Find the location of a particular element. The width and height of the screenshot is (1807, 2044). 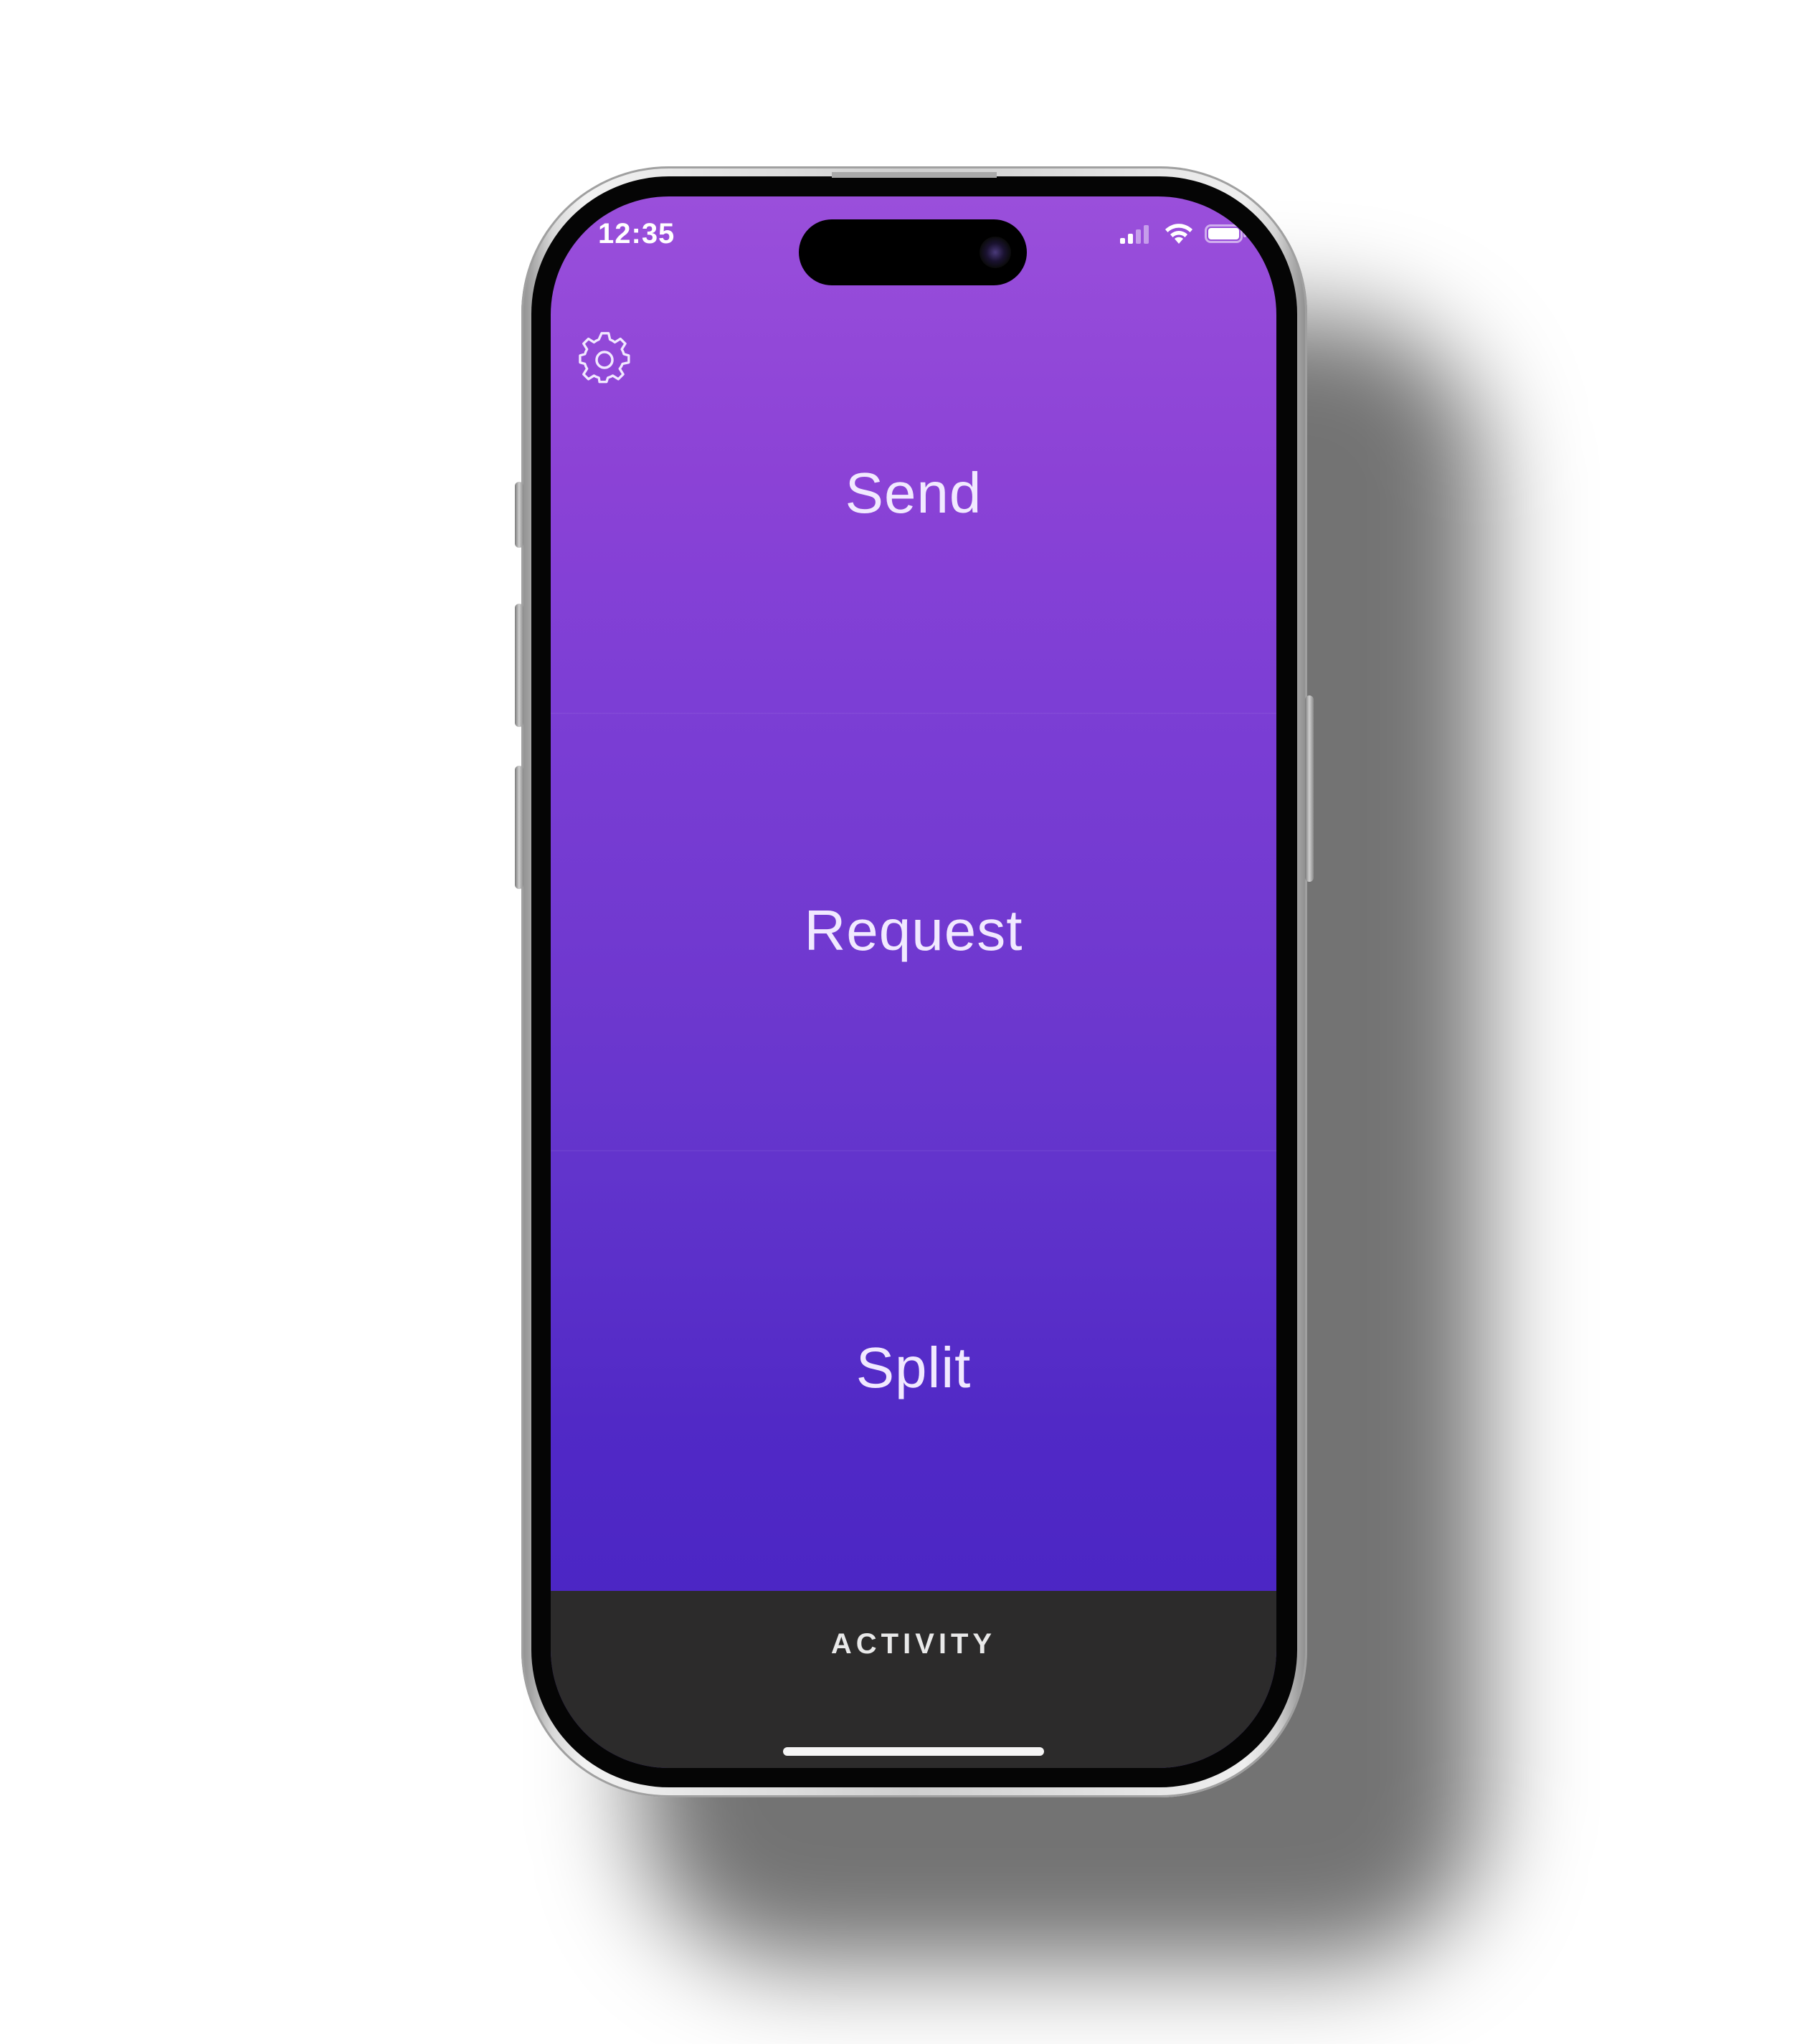

status-icons is located at coordinates (1183, 235).